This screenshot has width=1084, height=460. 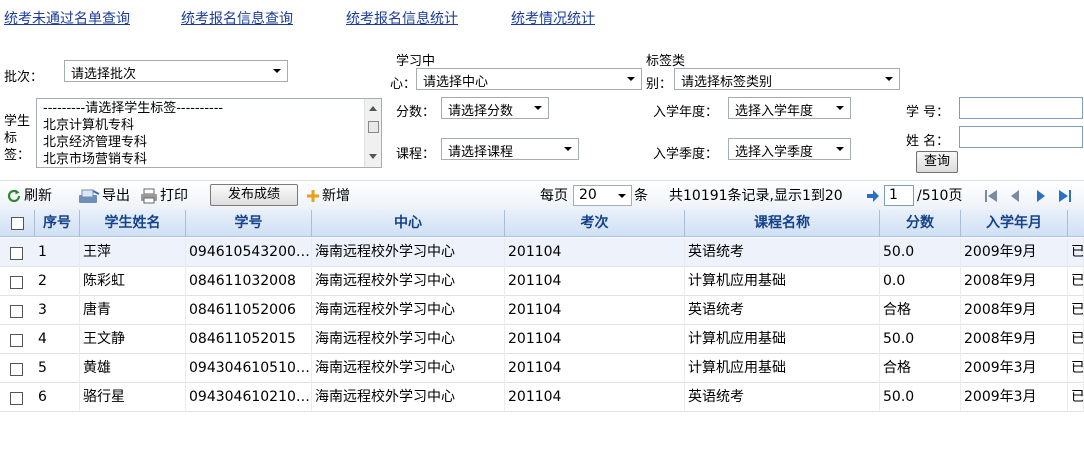 I want to click on per-page-unit: 条, so click(x=641, y=196).